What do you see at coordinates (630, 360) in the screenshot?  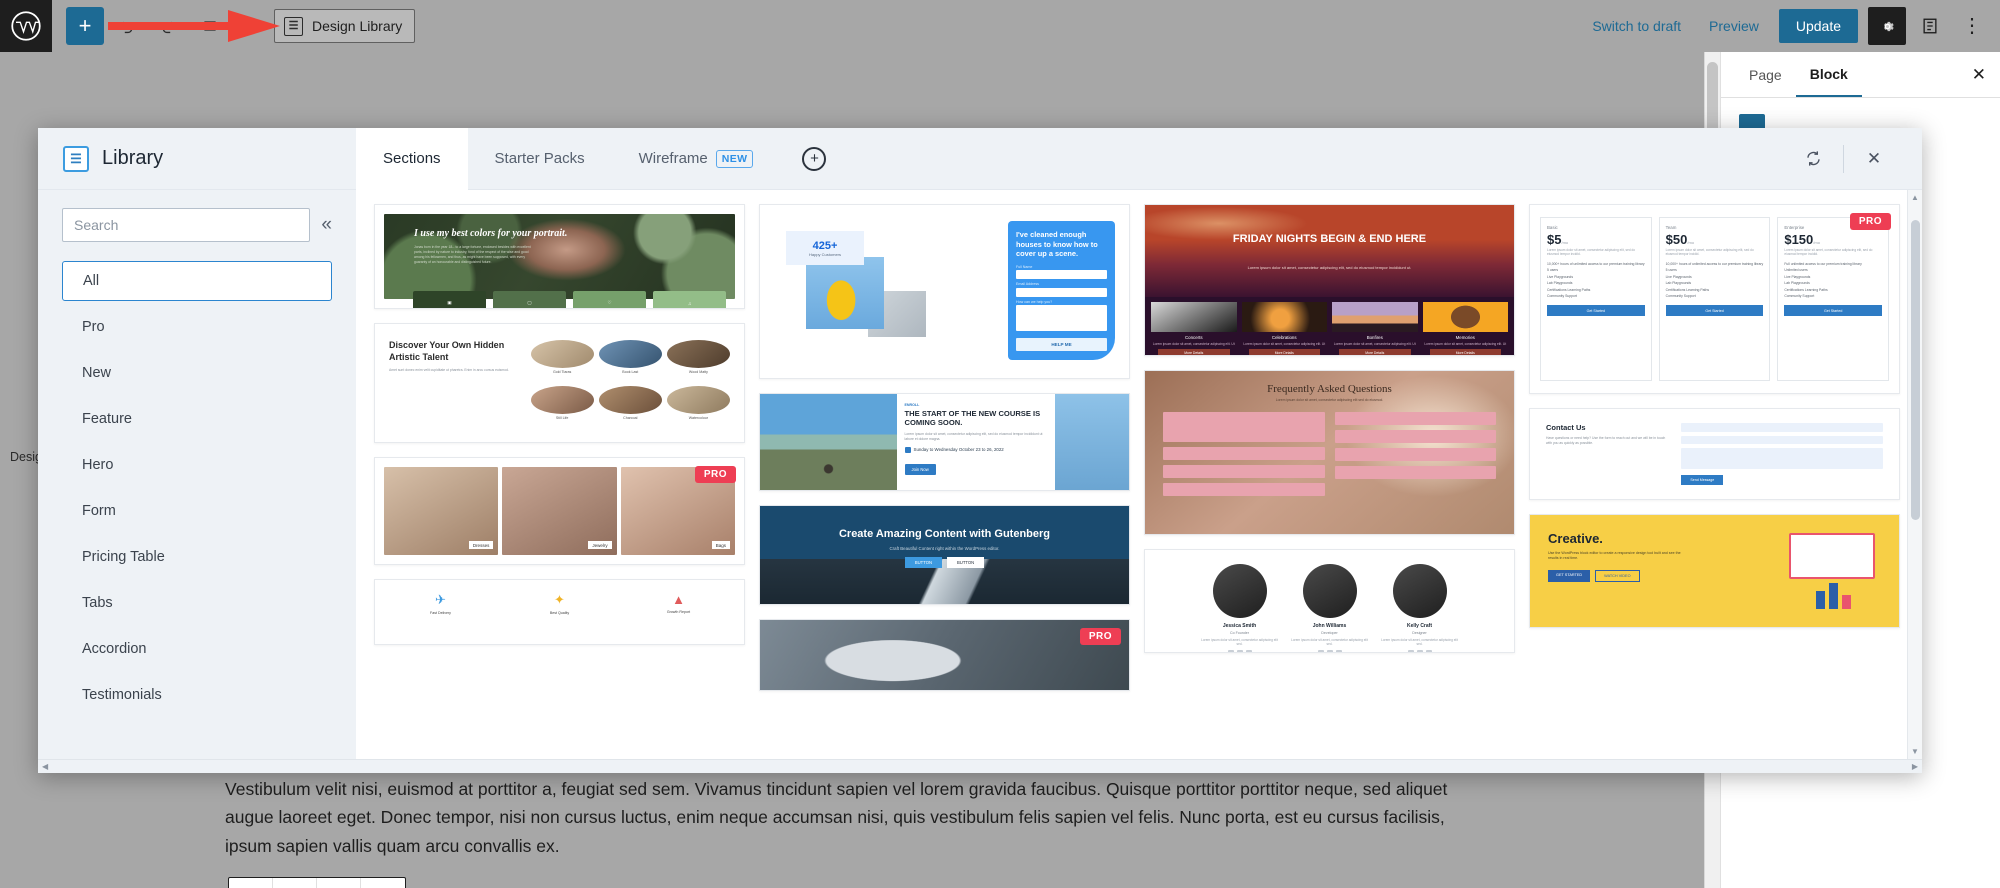 I see `artistic-thumb-2: Book Last` at bounding box center [630, 360].